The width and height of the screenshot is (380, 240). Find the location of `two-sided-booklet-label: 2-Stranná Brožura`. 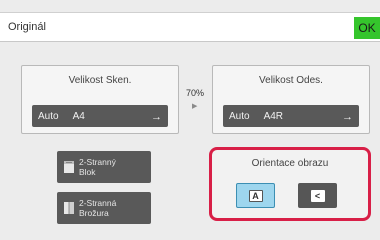

two-sided-booklet-label: 2-Stranná Brožura is located at coordinates (97, 208).